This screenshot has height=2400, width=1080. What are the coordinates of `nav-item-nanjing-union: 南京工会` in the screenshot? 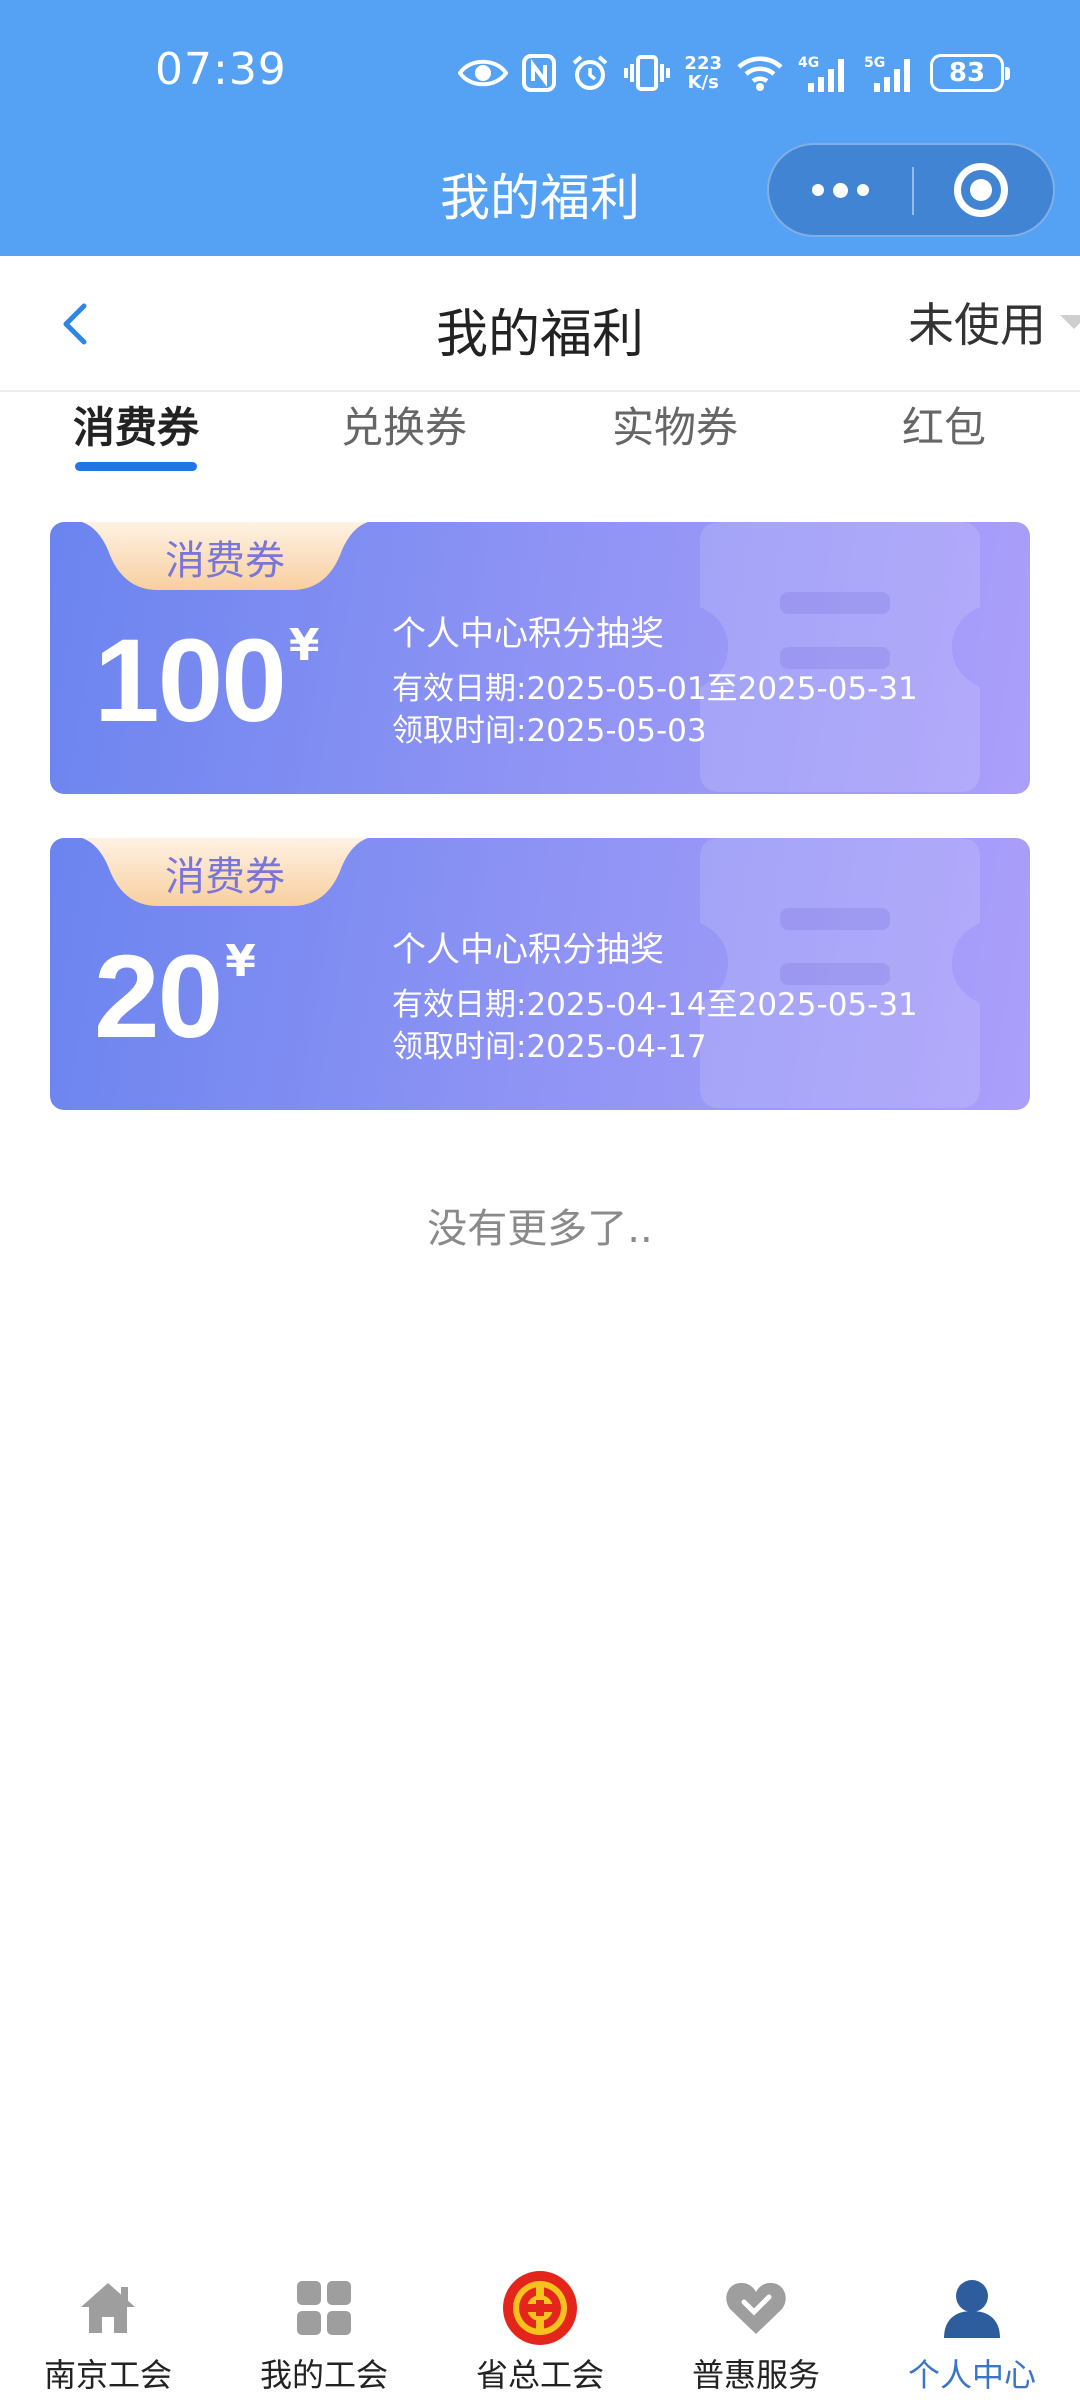 It's located at (108, 2334).